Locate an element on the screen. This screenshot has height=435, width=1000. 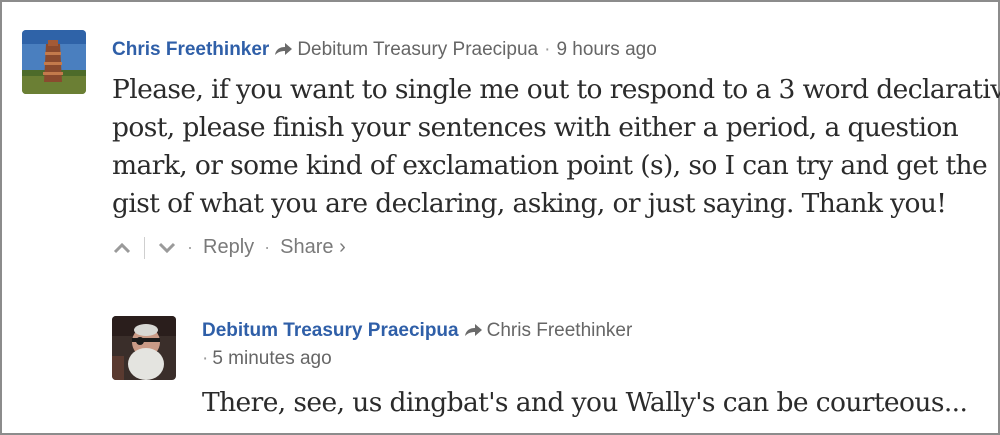
reply-button: Reply is located at coordinates (228, 247).